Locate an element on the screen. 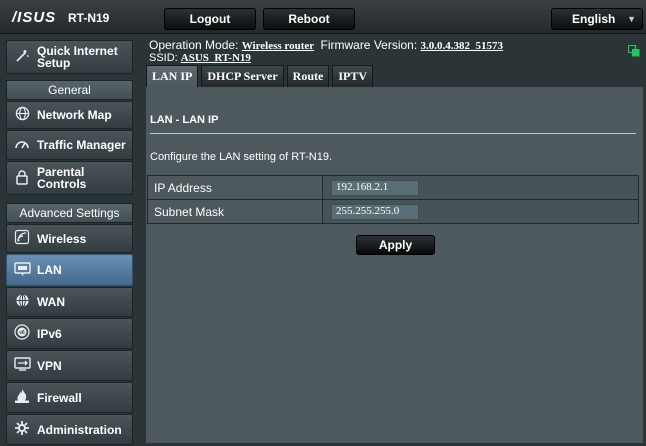 This screenshot has height=446, width=646. tab-route: Route is located at coordinates (308, 76).